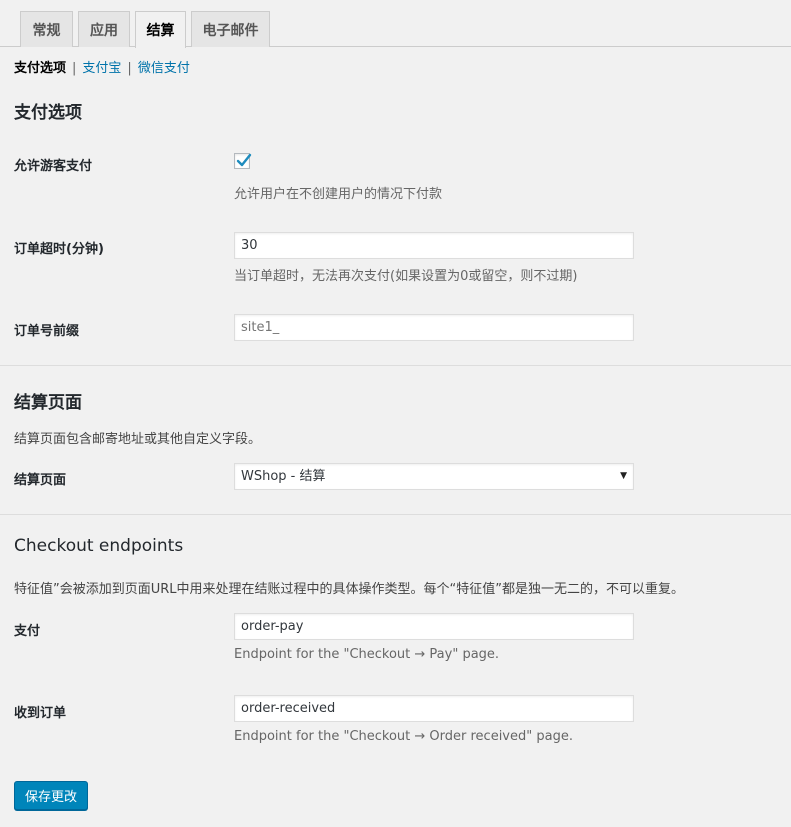 The height and width of the screenshot is (827, 791). What do you see at coordinates (59, 249) in the screenshot?
I see `order-timeout-label: 订单超时(分钟)` at bounding box center [59, 249].